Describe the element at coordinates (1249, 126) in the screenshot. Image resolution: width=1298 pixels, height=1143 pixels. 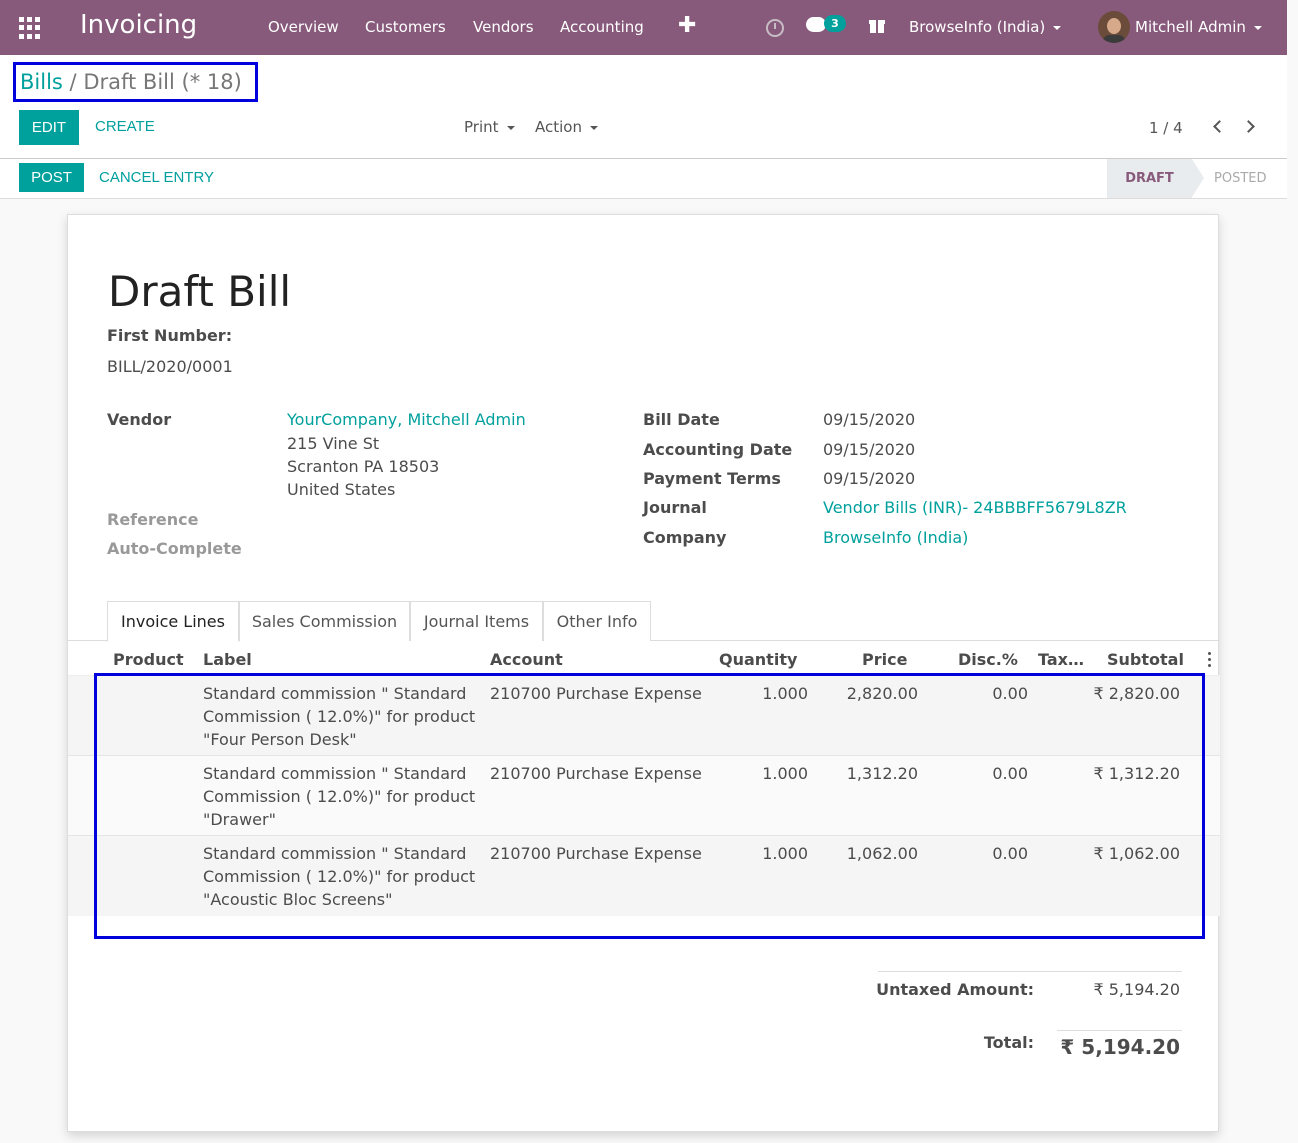
I see `chevron-right-icon` at that location.